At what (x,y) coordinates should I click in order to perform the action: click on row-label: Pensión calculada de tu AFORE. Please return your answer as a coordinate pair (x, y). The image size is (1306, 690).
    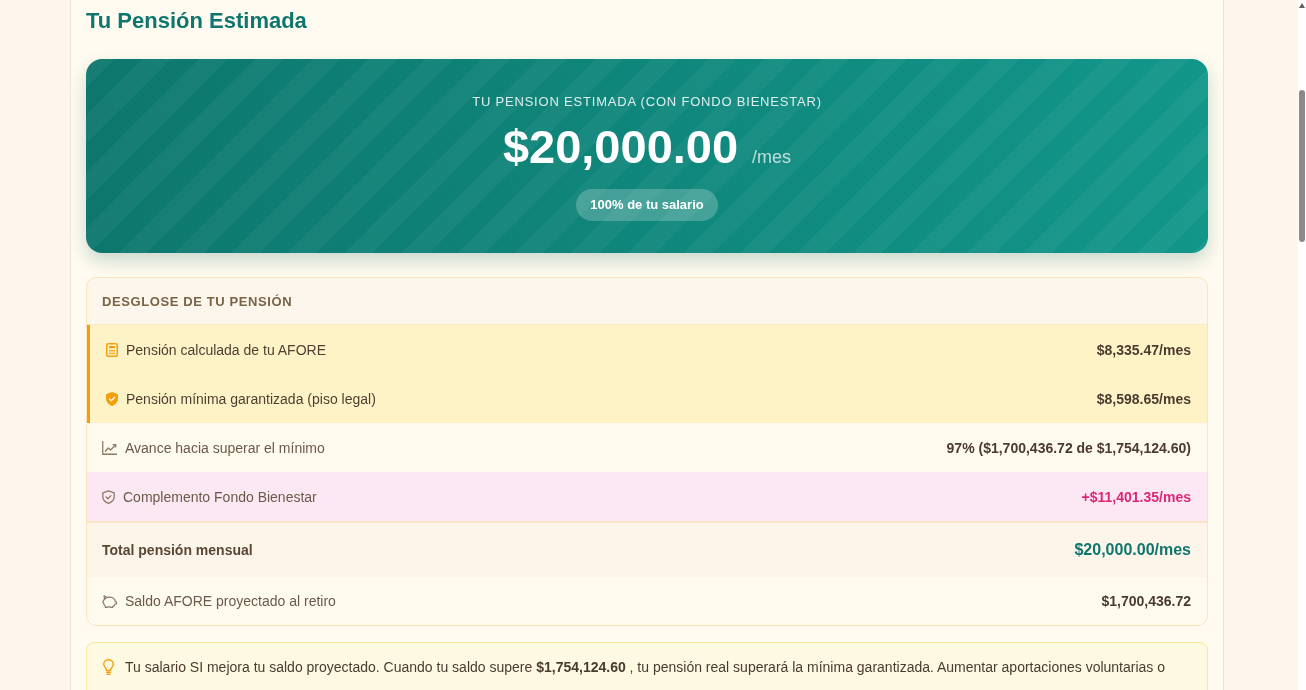
    Looking at the image, I should click on (226, 349).